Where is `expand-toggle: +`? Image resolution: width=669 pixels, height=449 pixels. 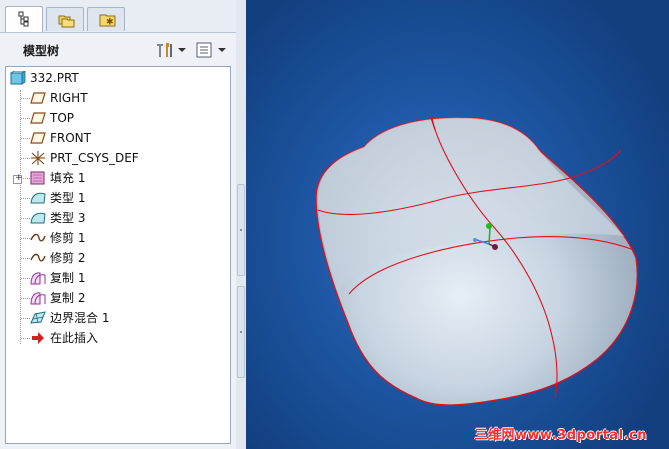
expand-toggle: + is located at coordinates (18, 178).